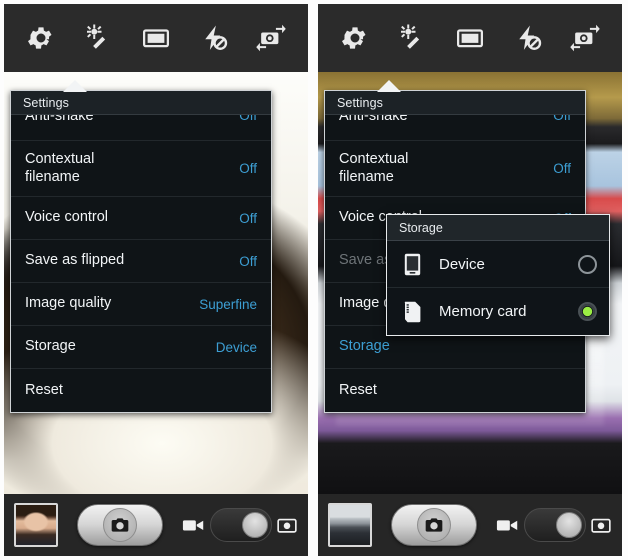 The height and width of the screenshot is (560, 628). What do you see at coordinates (498, 228) in the screenshot?
I see `storage-dialog-title: Storage` at bounding box center [498, 228].